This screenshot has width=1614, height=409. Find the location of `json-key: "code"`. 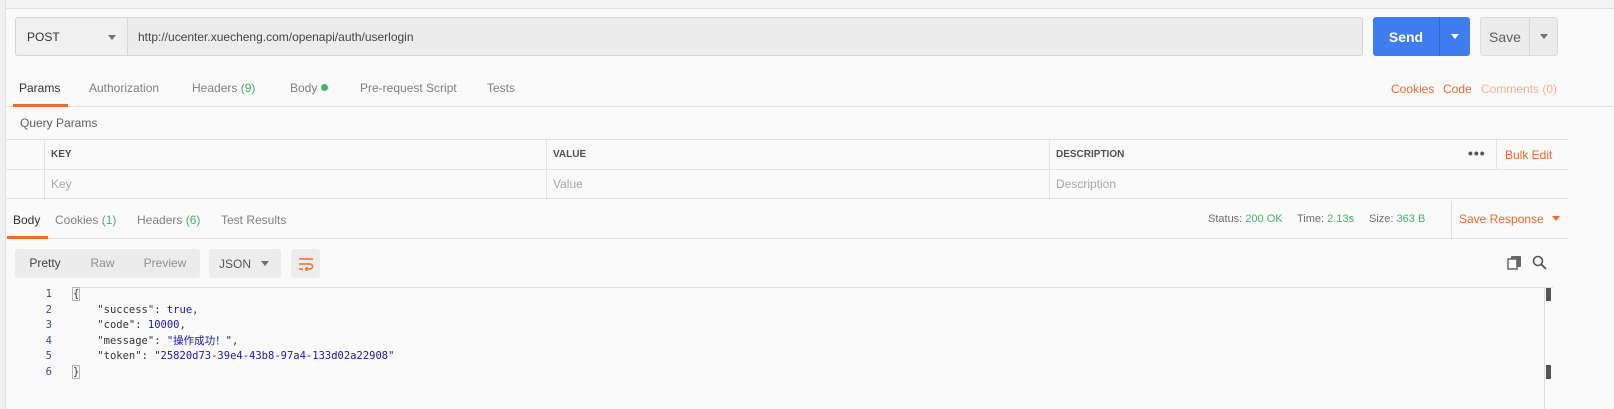

json-key: "code" is located at coordinates (116, 325).